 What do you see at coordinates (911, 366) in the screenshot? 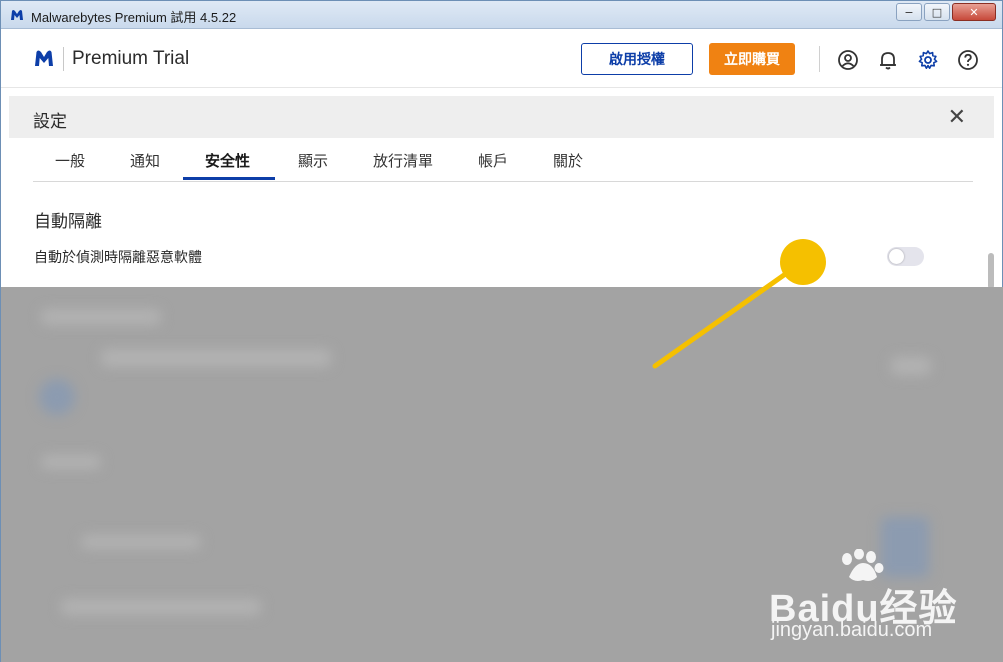
I see `blurred-toggle` at bounding box center [911, 366].